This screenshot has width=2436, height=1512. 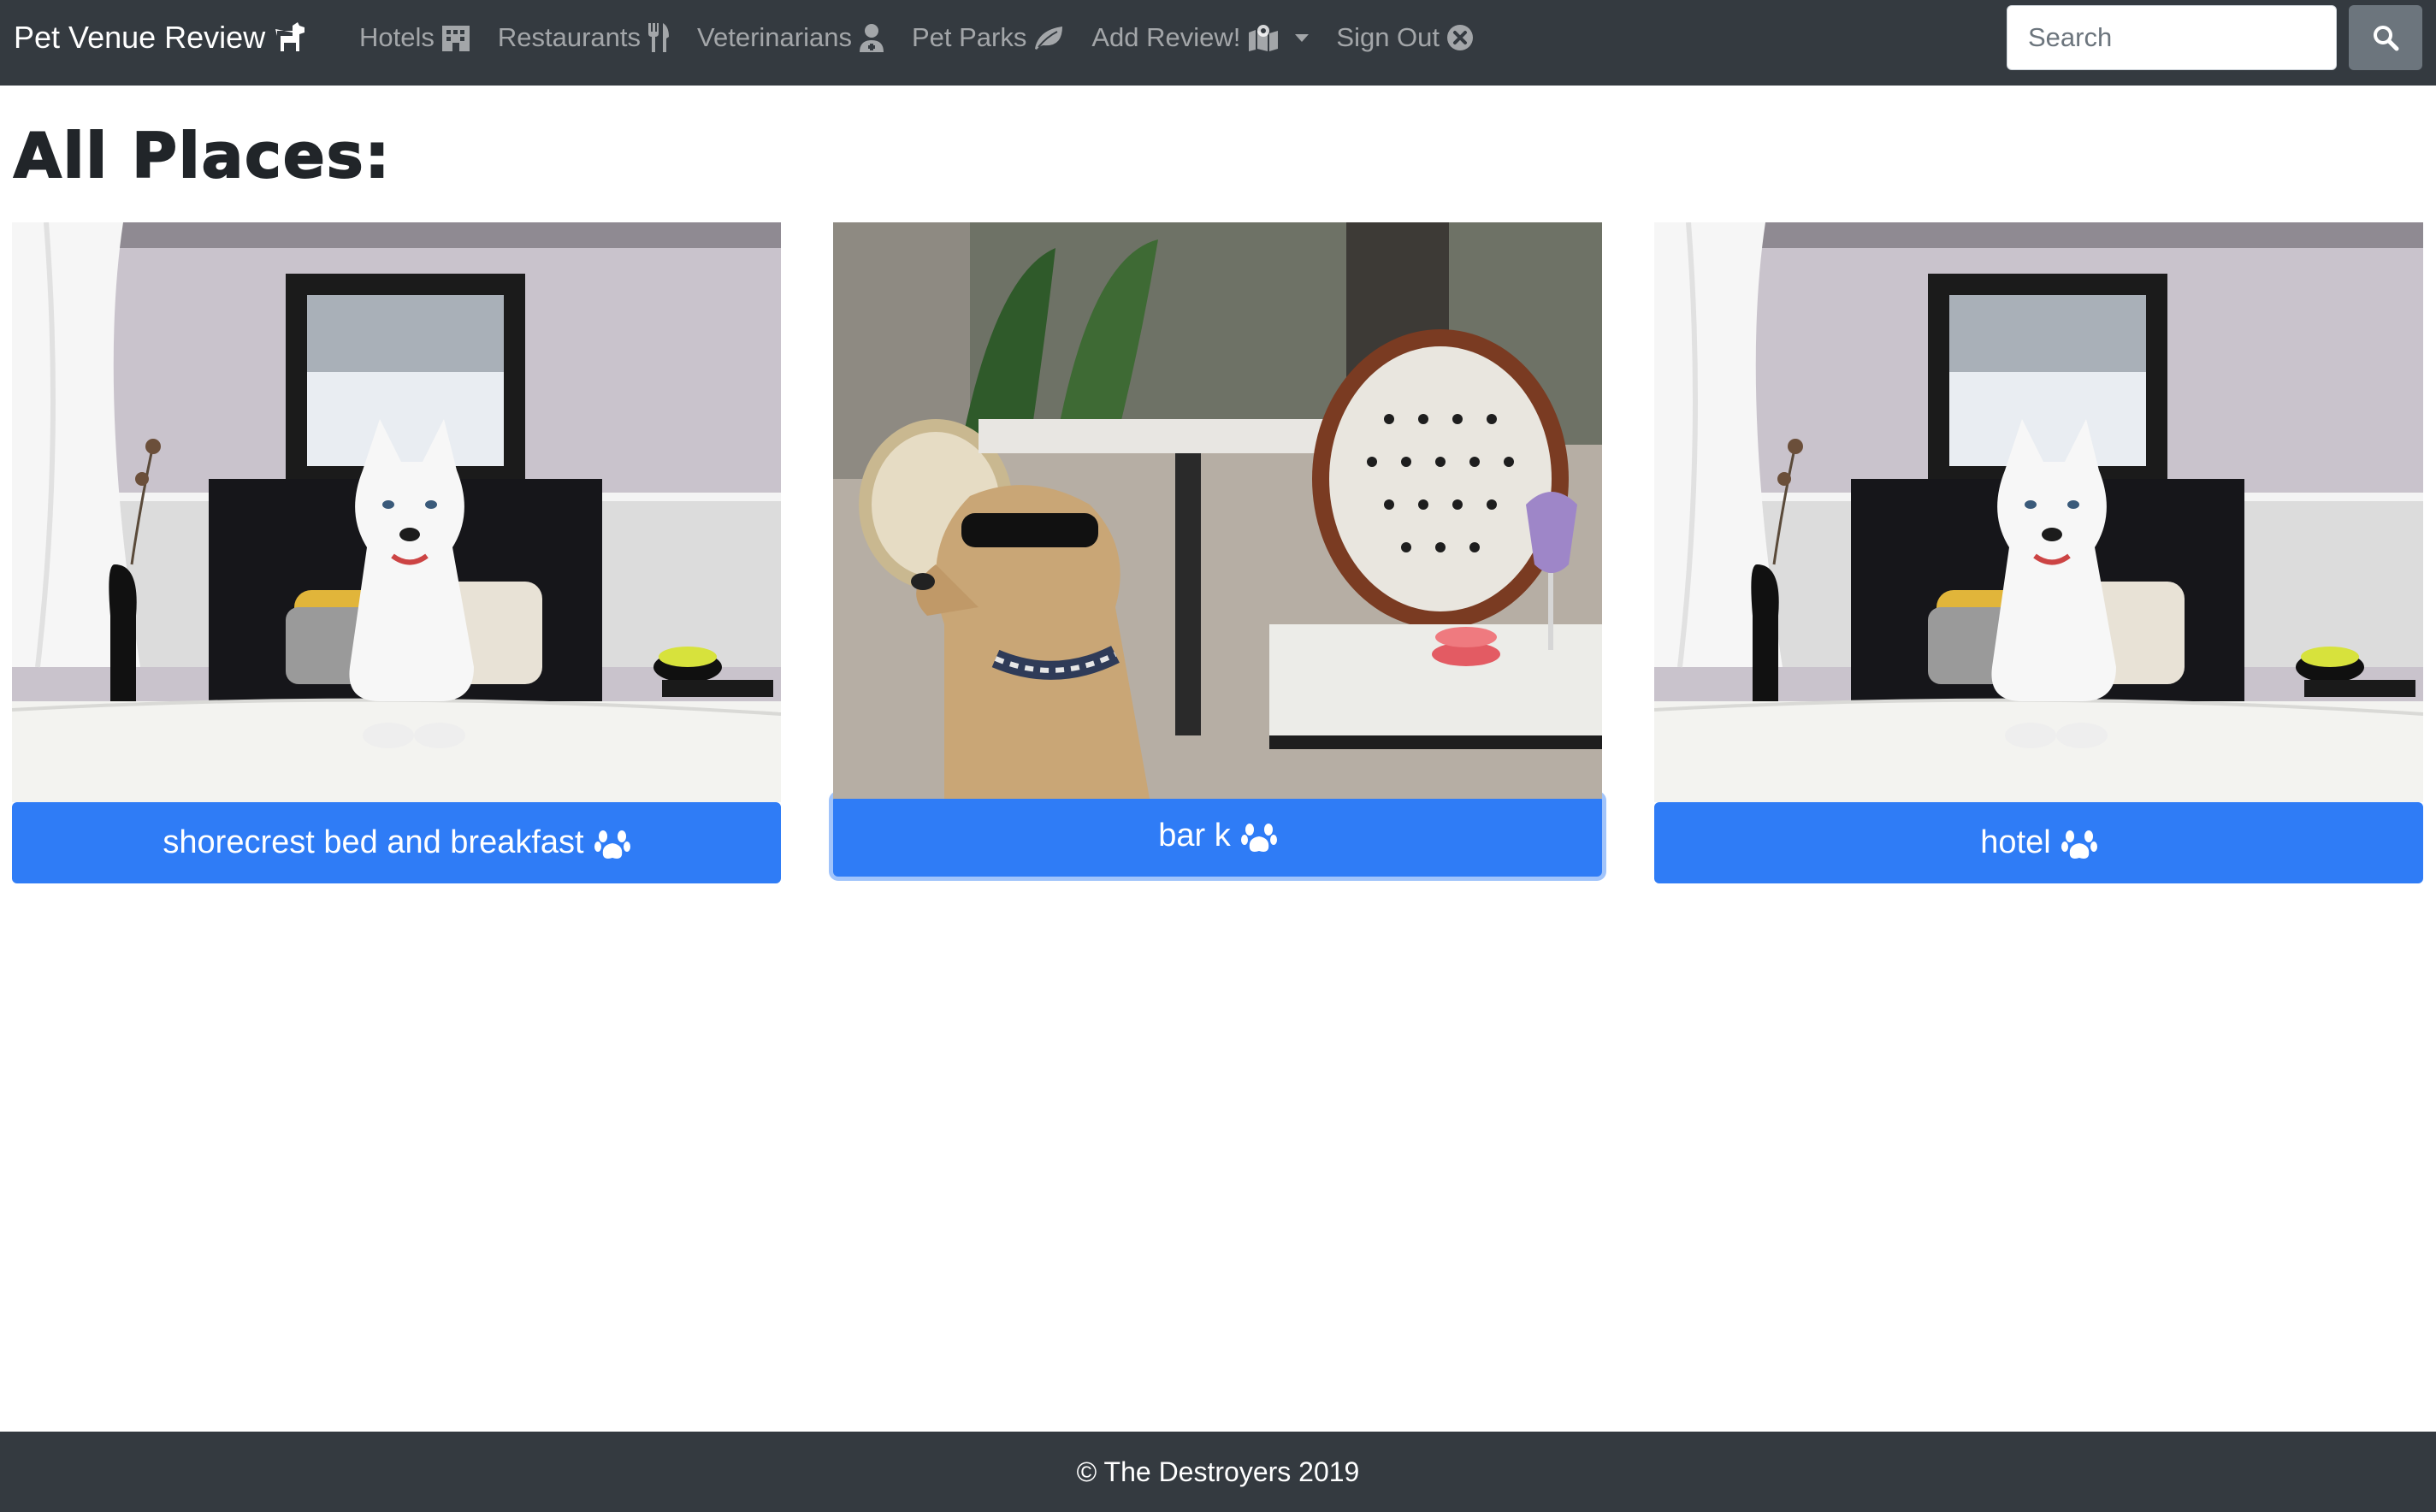 I want to click on dog-icon, so click(x=291, y=37).